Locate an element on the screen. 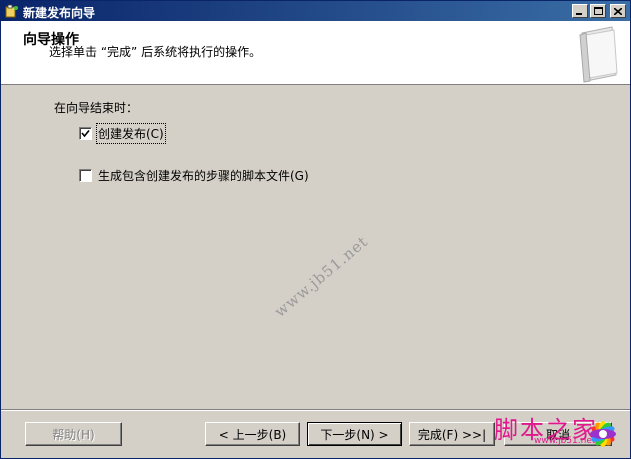  title-bar: 新建发布向导 is located at coordinates (315, 11).